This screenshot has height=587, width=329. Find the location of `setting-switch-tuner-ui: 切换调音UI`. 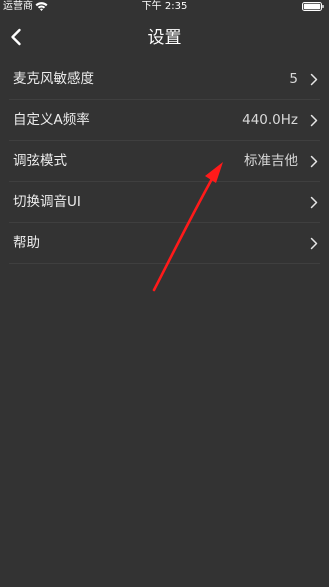

setting-switch-tuner-ui: 切换调音UI is located at coordinates (164, 202).